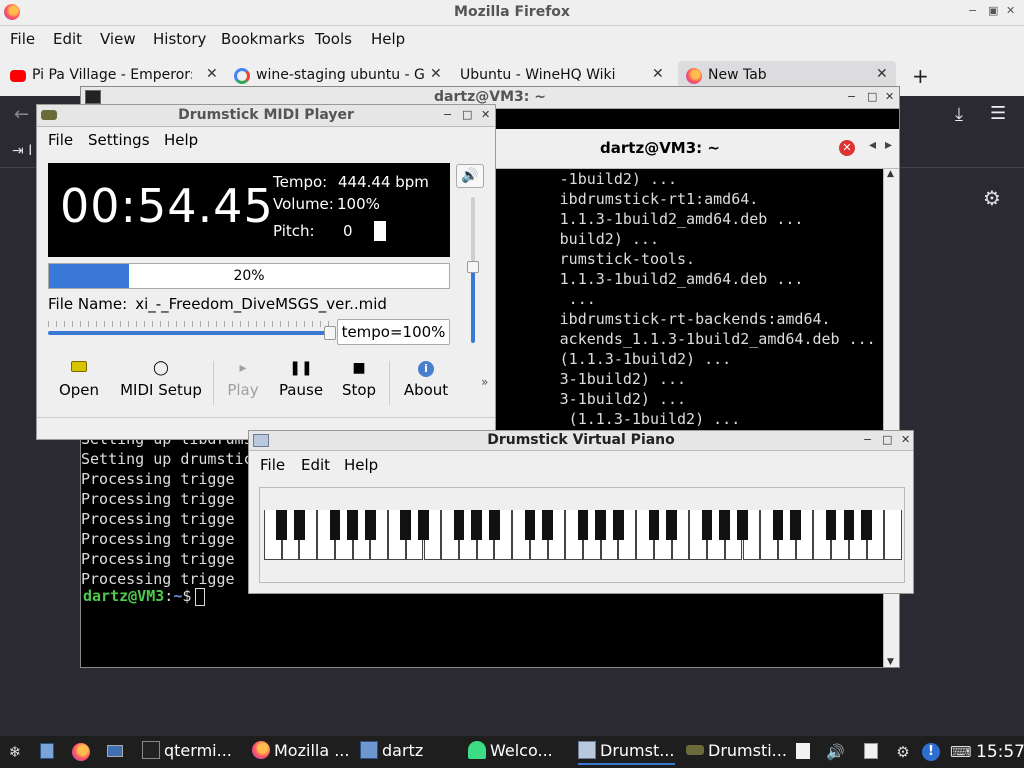 This screenshot has width=1024, height=768. I want to click on back-arrow-icon: ←, so click(21, 114).